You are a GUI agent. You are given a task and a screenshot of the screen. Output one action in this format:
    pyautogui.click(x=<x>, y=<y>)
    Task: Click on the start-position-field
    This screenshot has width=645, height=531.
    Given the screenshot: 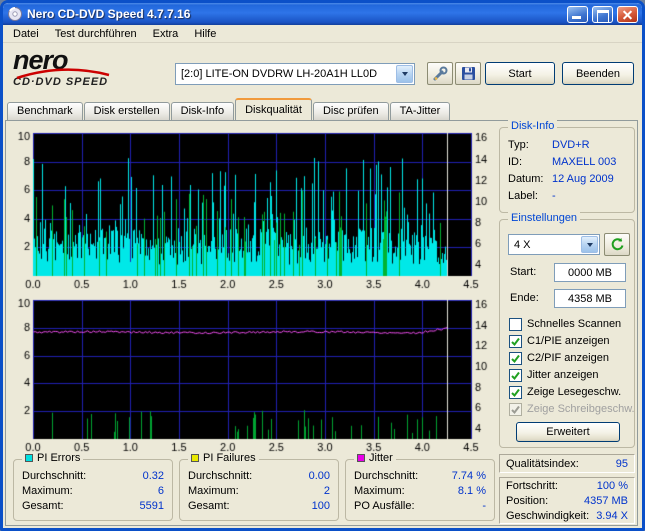 What is the action you would take?
    pyautogui.click(x=590, y=272)
    